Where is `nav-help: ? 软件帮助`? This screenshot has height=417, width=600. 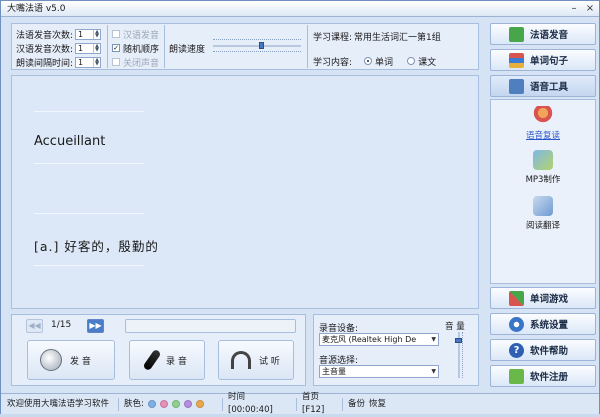 nav-help: ? 软件帮助 is located at coordinates (543, 350).